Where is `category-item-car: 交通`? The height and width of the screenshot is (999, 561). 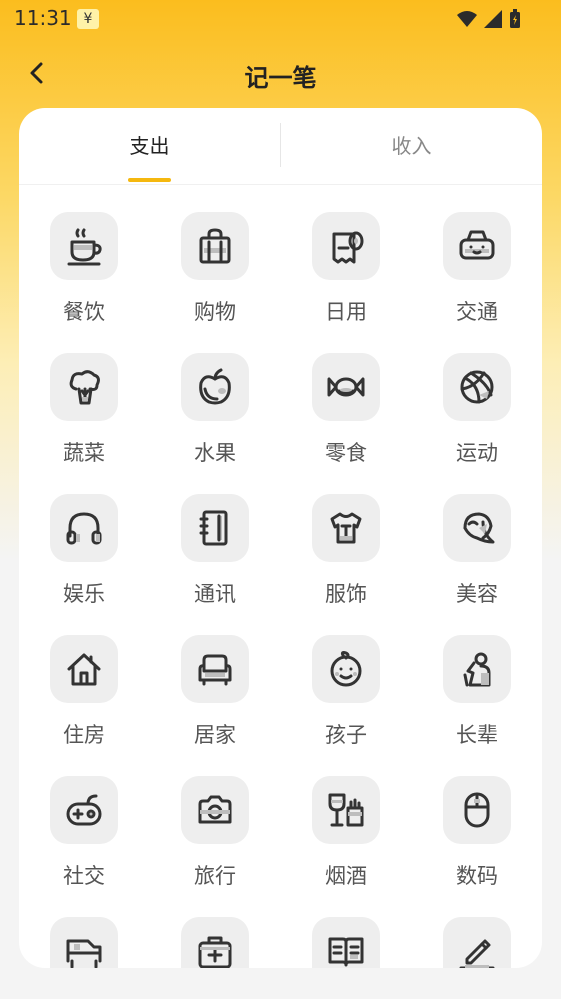 category-item-car: 交通 is located at coordinates (477, 277).